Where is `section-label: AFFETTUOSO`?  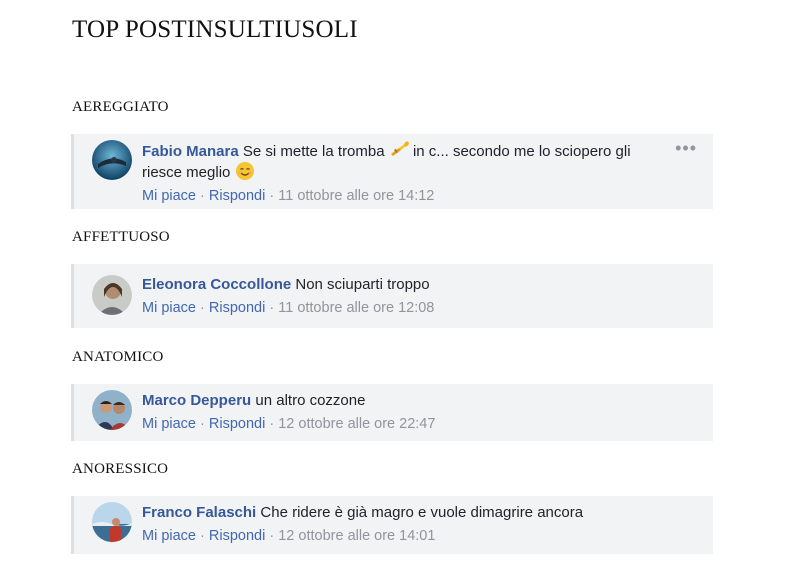 section-label: AFFETTUOSO is located at coordinates (121, 237).